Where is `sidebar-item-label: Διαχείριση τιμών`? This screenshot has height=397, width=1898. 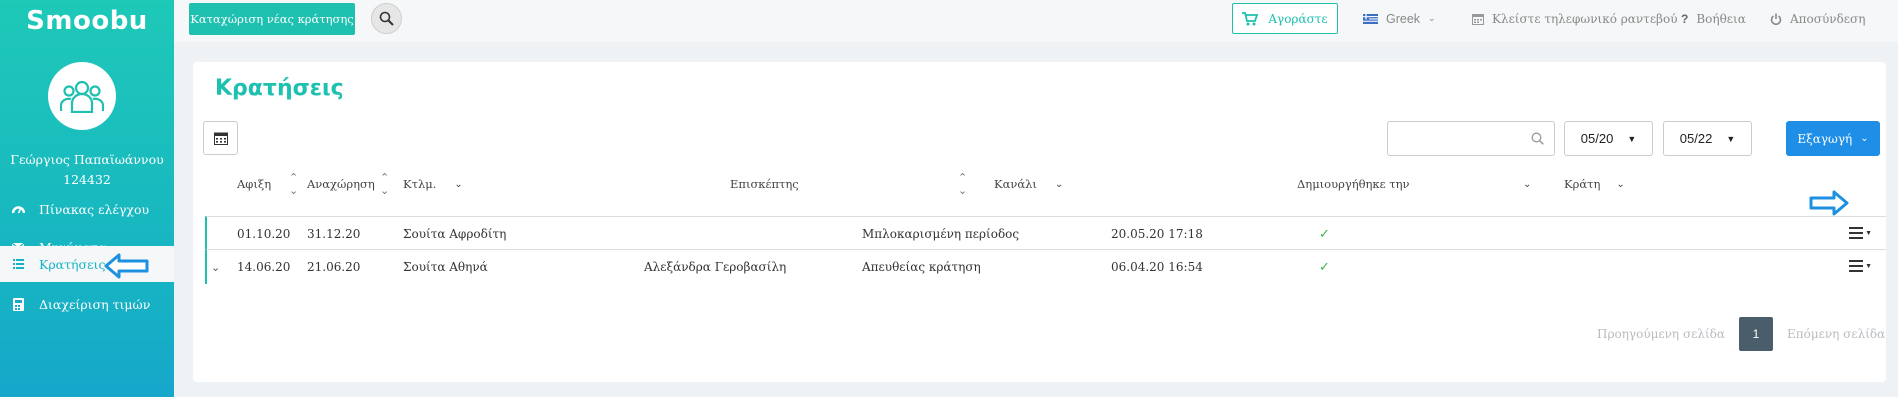
sidebar-item-label: Διαχείριση τιμών is located at coordinates (95, 304).